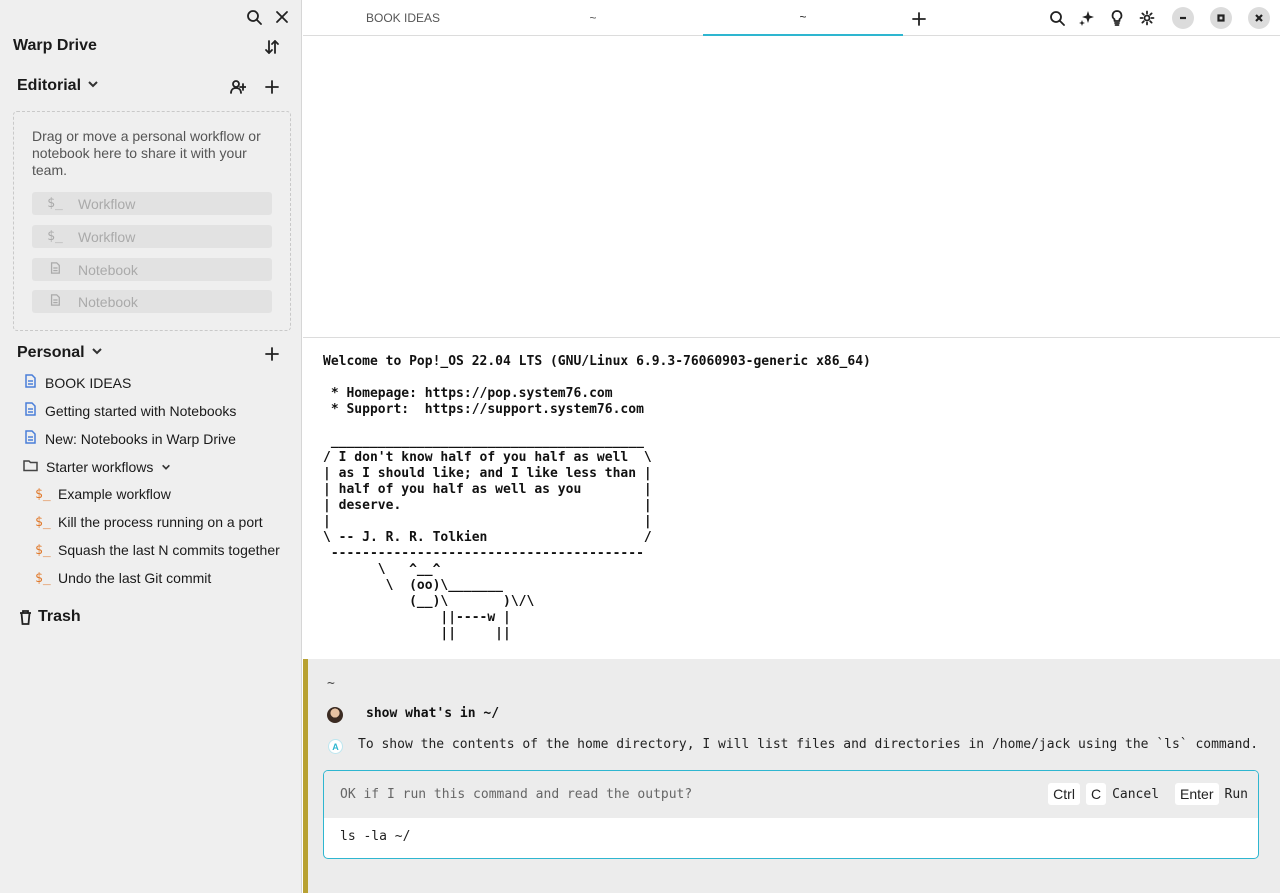  What do you see at coordinates (1259, 18) in the screenshot?
I see `close-window-button` at bounding box center [1259, 18].